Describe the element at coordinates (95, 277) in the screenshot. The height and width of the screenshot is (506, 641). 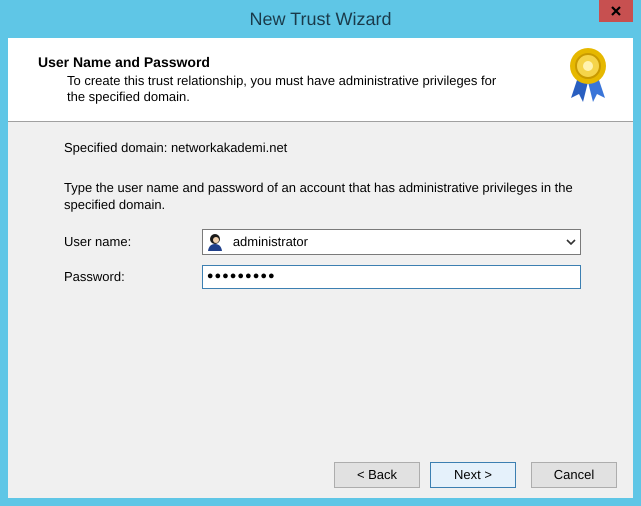
I see `field-label: Password:` at that location.